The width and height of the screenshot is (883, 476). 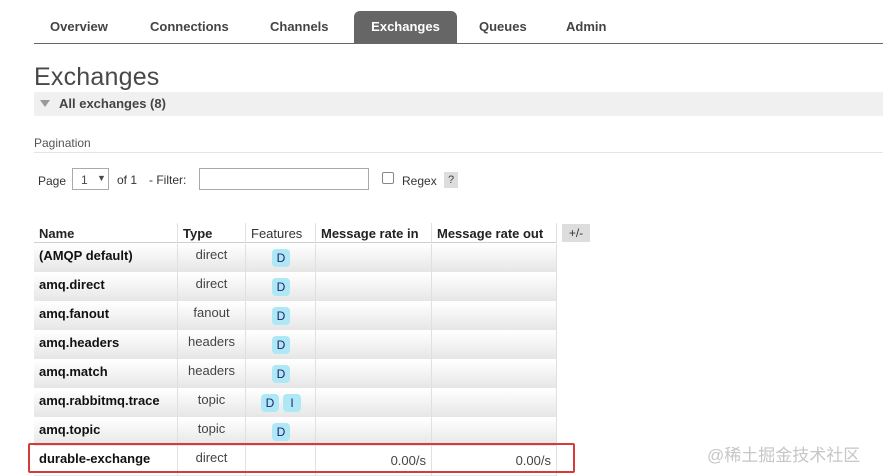 I want to click on tab-queues: Queues, so click(x=503, y=27).